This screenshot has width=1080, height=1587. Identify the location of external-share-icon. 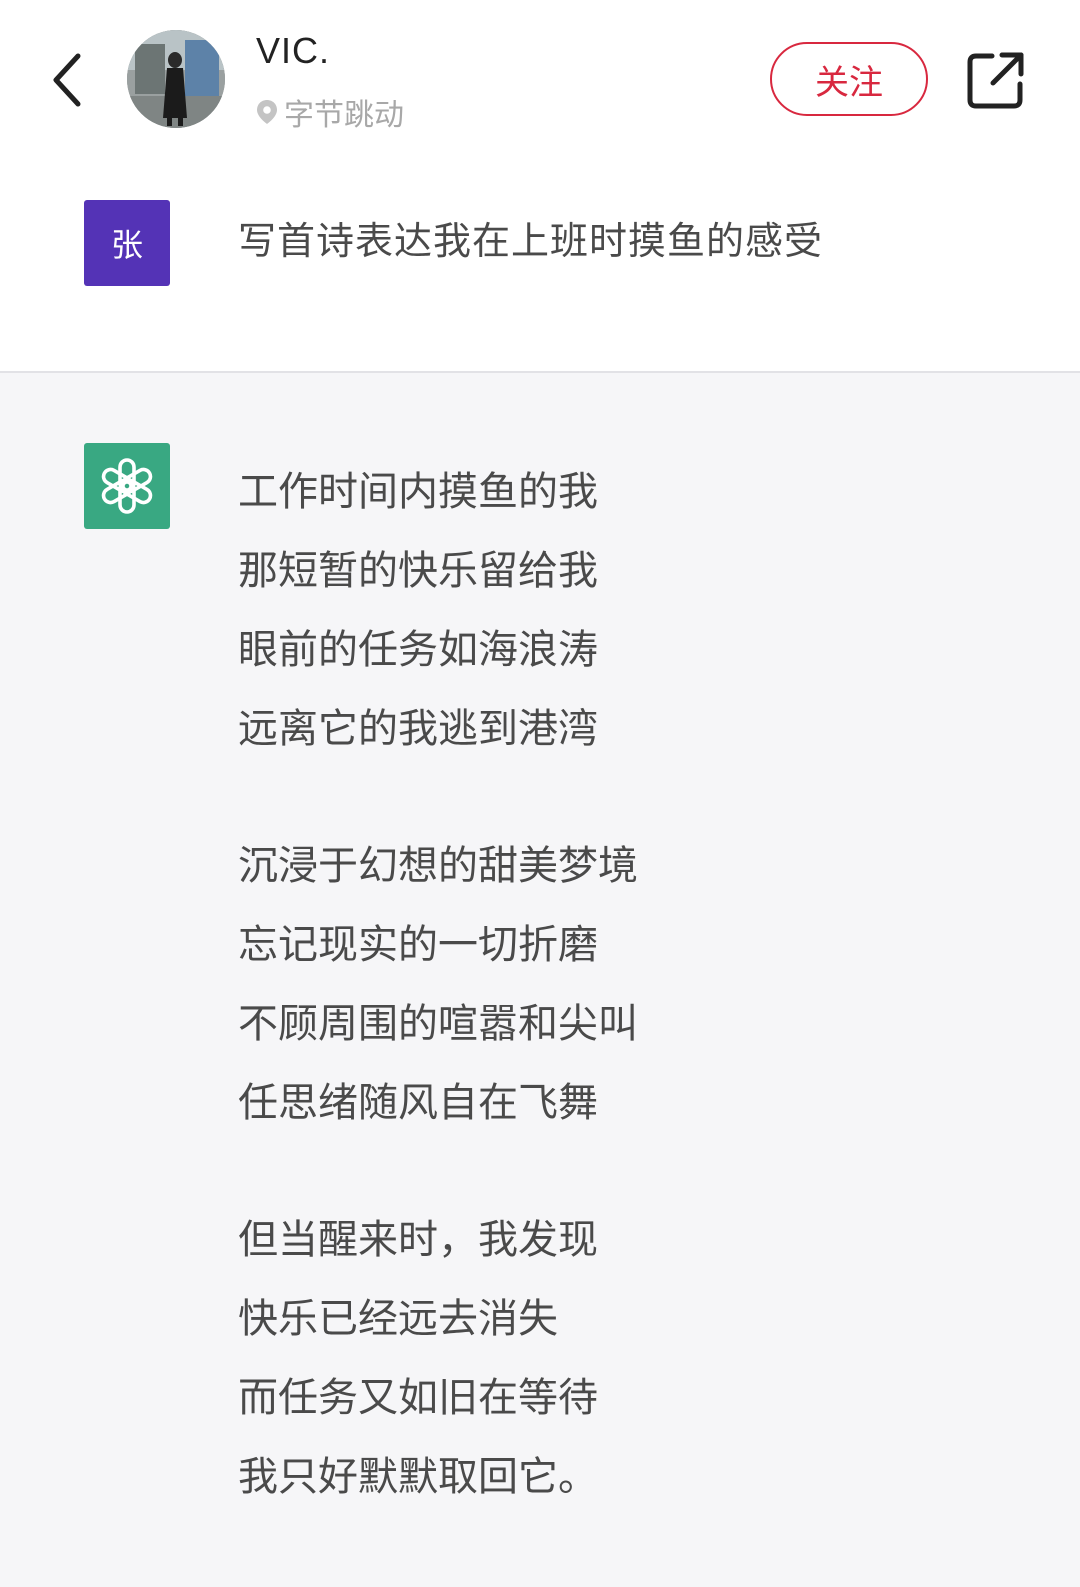
(995, 80).